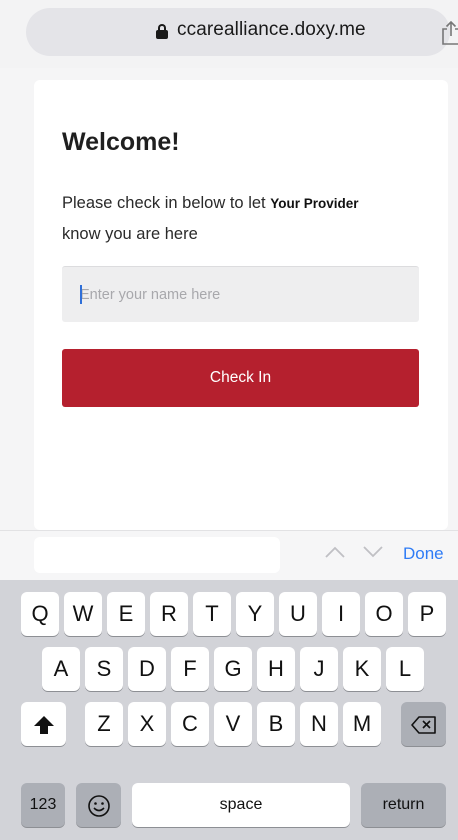  I want to click on emoji-key, so click(98, 805).